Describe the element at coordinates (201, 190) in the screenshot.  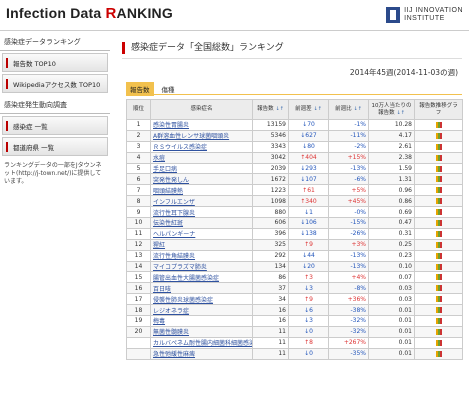
I see `disease-name-link: 咽頭結膜熱` at that location.